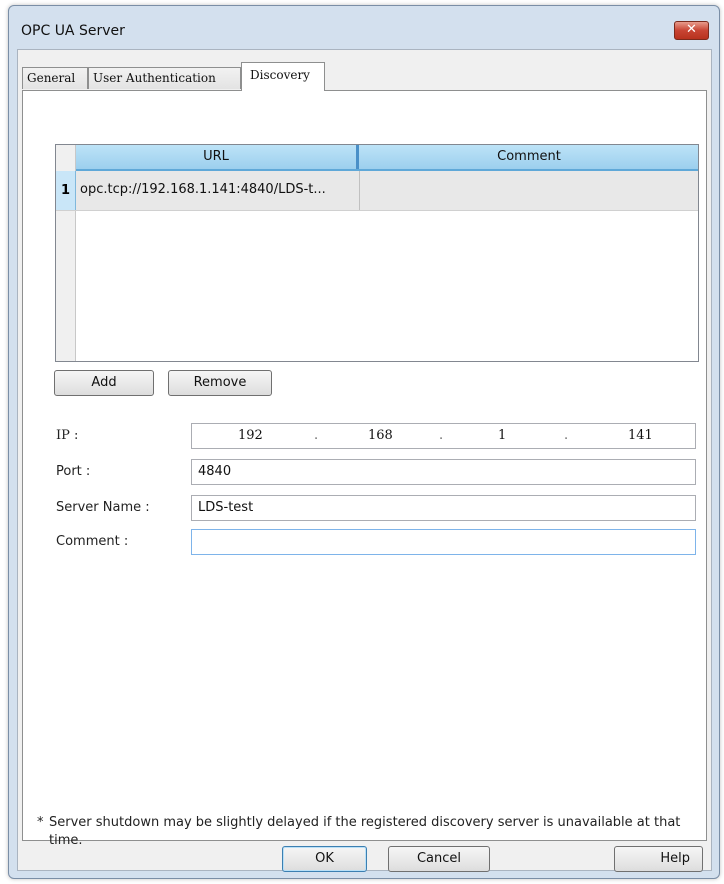 The width and height of the screenshot is (724, 884). I want to click on add-button: Add, so click(104, 383).